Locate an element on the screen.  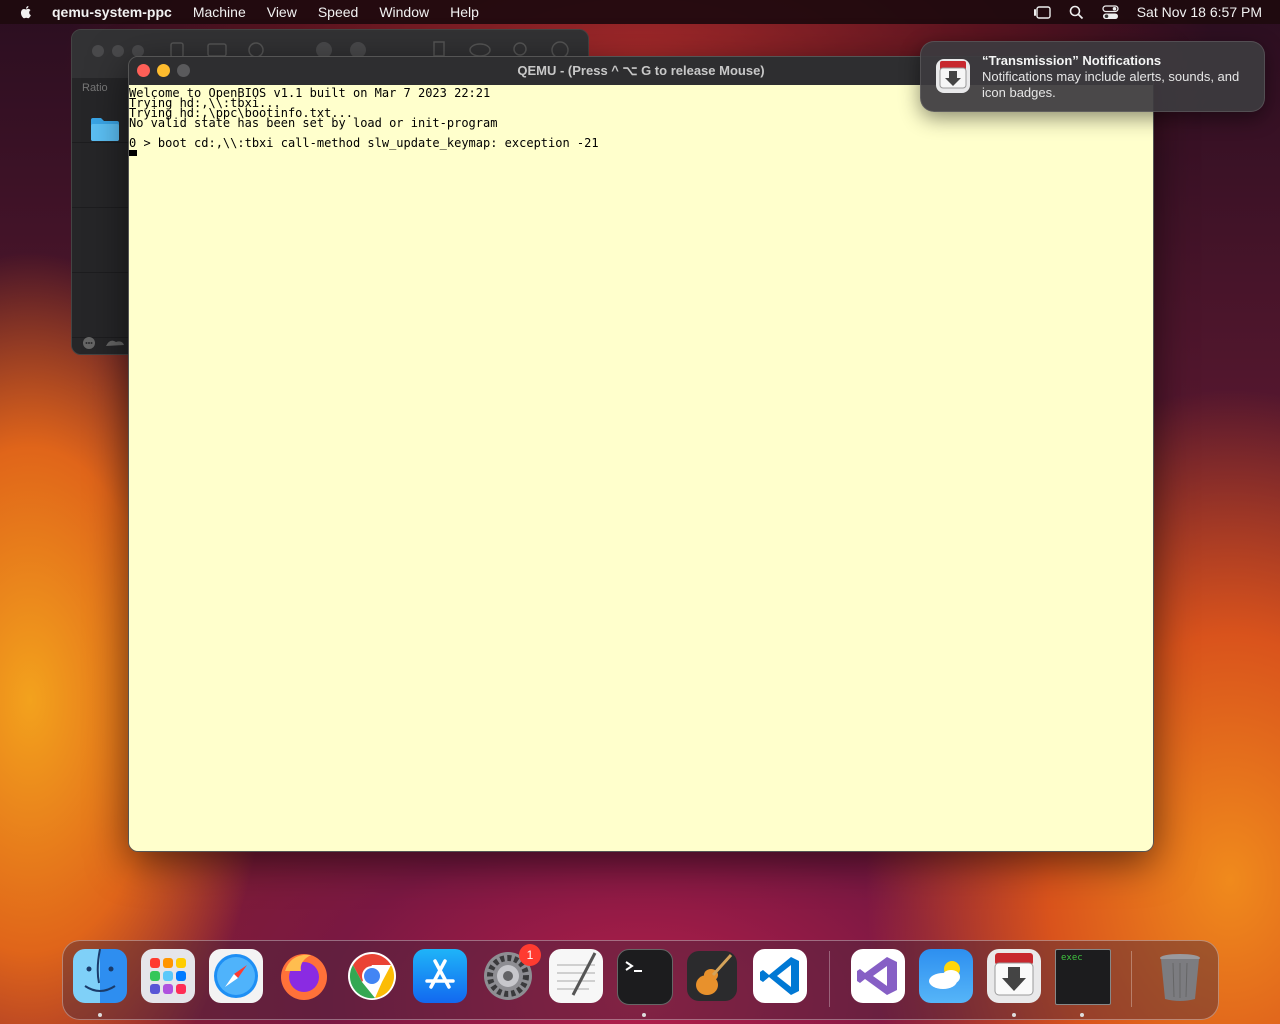
terminal-icon is located at coordinates (645, 977).